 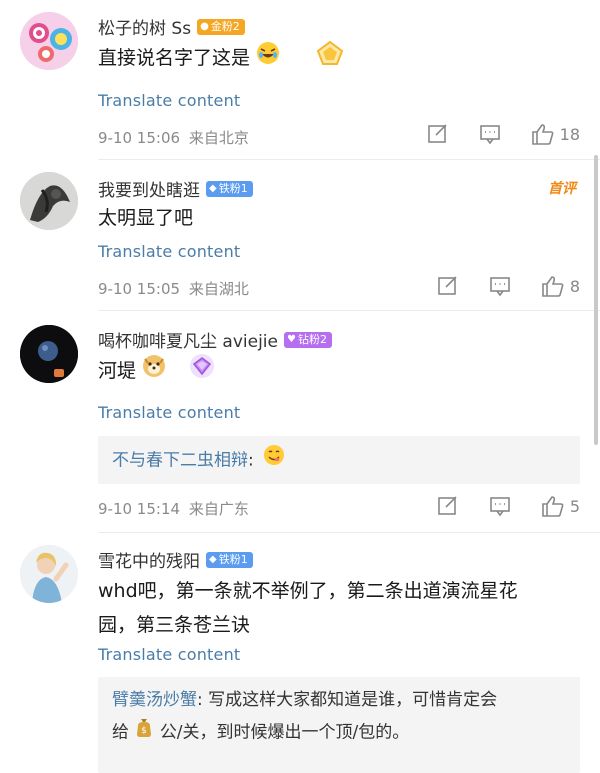 I want to click on comment-location: 来自湖北, so click(x=218, y=289).